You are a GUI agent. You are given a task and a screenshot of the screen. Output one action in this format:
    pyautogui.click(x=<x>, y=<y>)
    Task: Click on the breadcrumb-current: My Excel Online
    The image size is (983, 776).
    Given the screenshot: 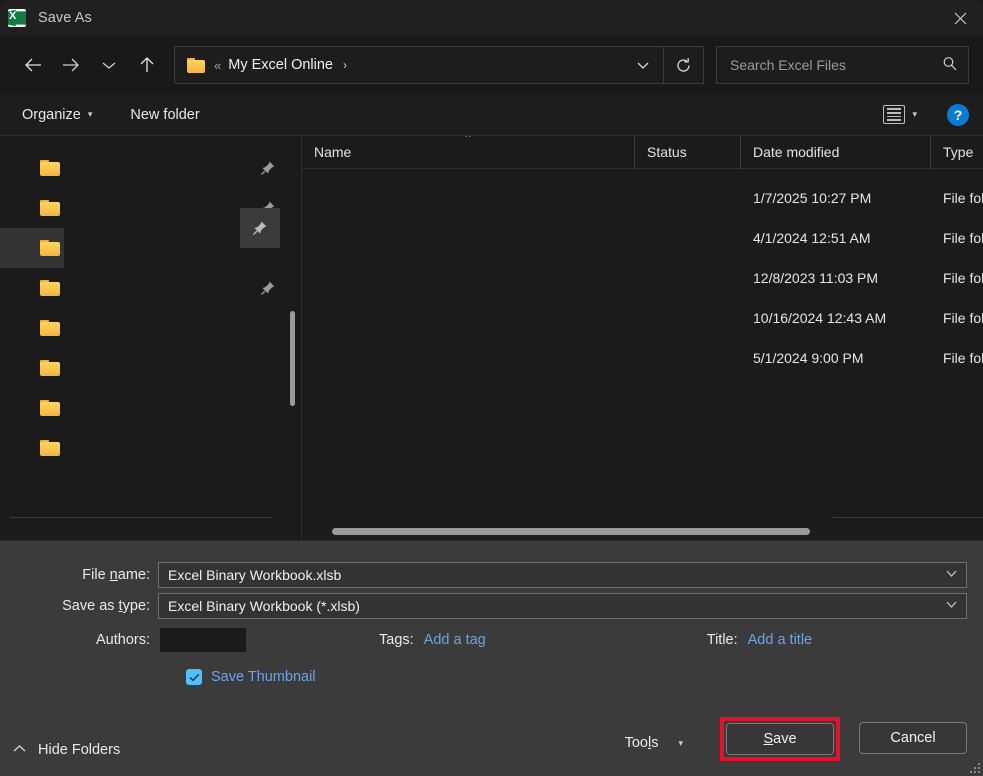 What is the action you would take?
    pyautogui.click(x=280, y=65)
    